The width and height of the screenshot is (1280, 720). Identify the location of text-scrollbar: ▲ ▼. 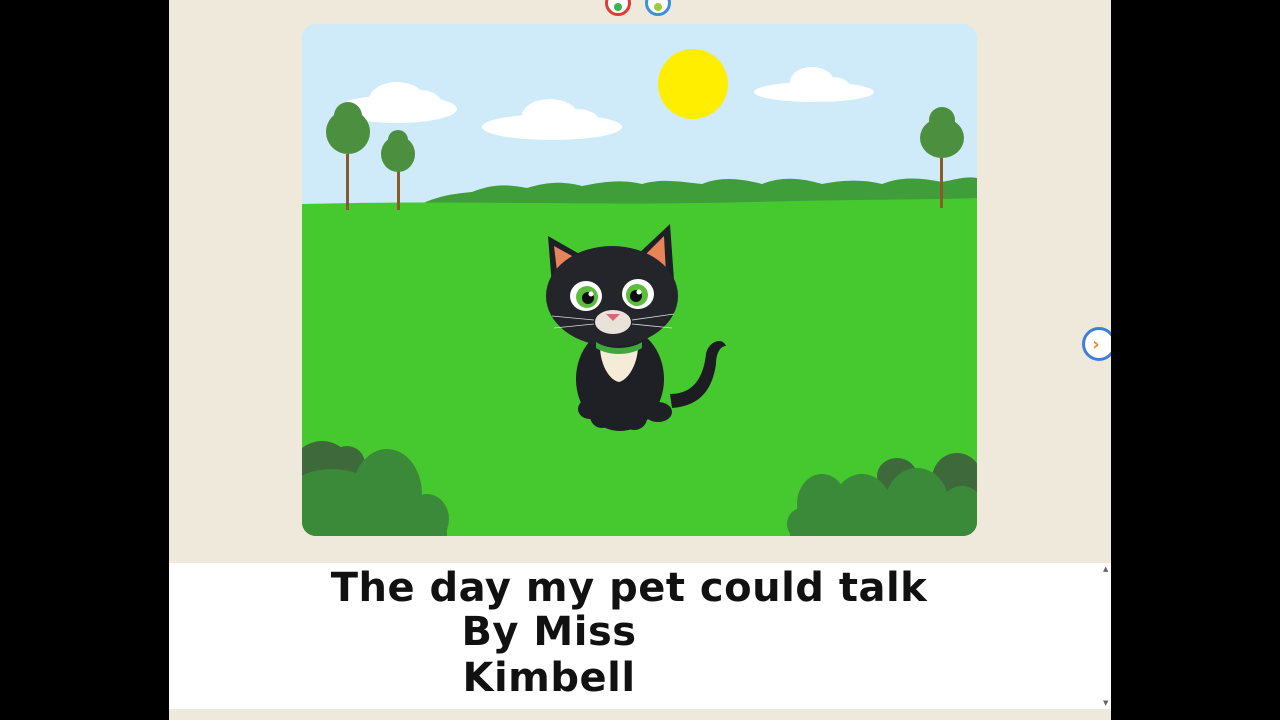
(1106, 636).